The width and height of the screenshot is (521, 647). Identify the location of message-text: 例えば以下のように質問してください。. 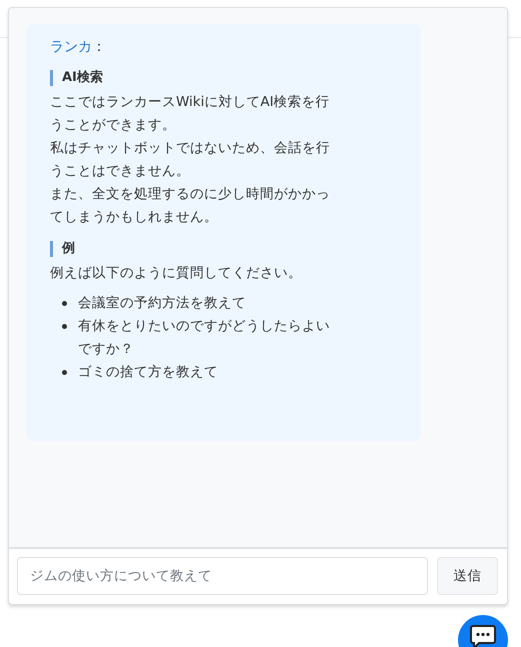
(176, 273).